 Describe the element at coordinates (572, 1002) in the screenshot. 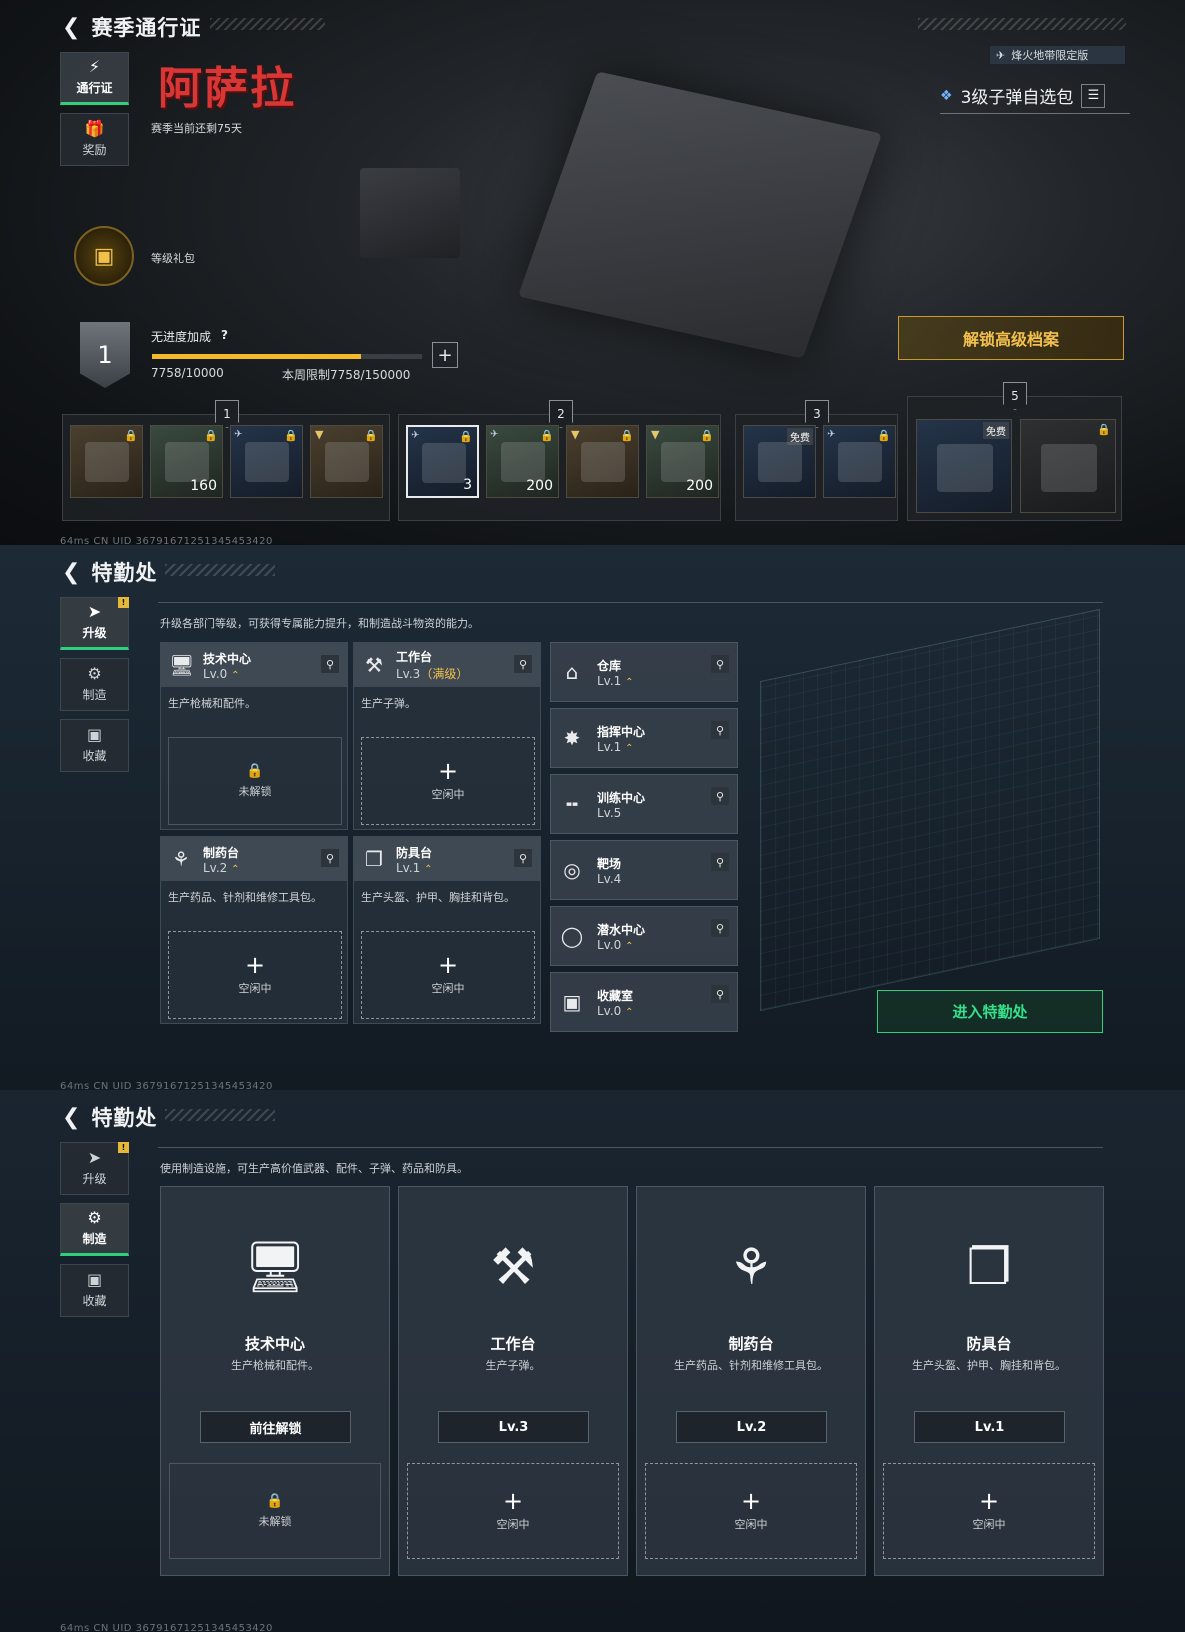

I see `vault-icon: ▣` at that location.